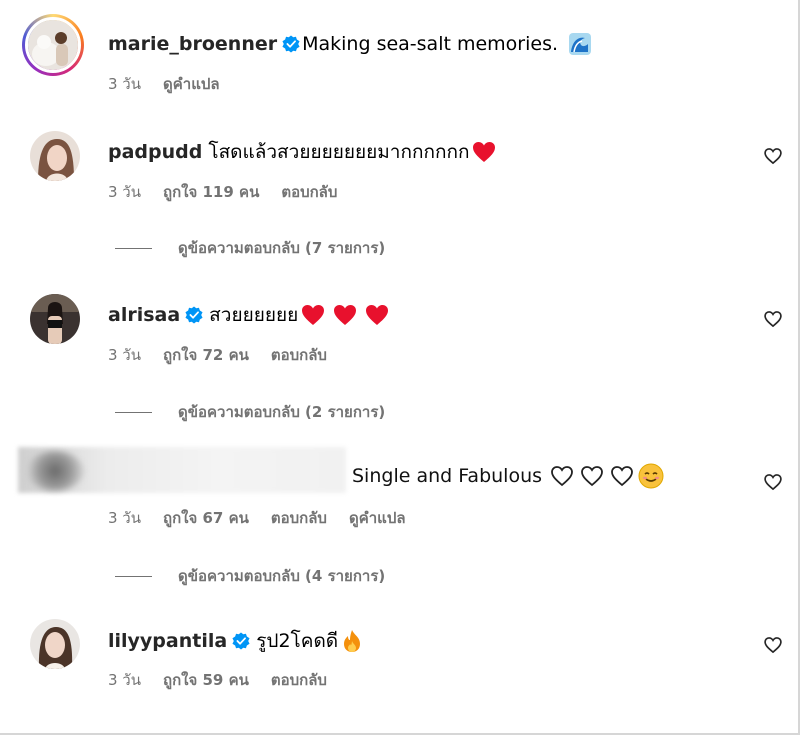 Image resolution: width=800 pixels, height=735 pixels. I want to click on view-replies-button: ดูข้อความตอบกลับ (7 รายการ), so click(250, 248).